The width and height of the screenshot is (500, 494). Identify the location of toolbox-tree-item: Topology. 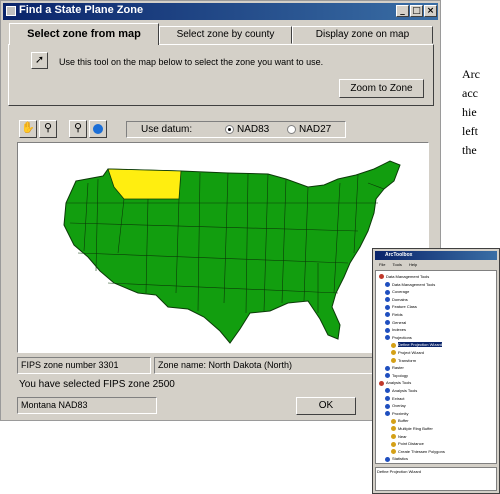
(396, 375).